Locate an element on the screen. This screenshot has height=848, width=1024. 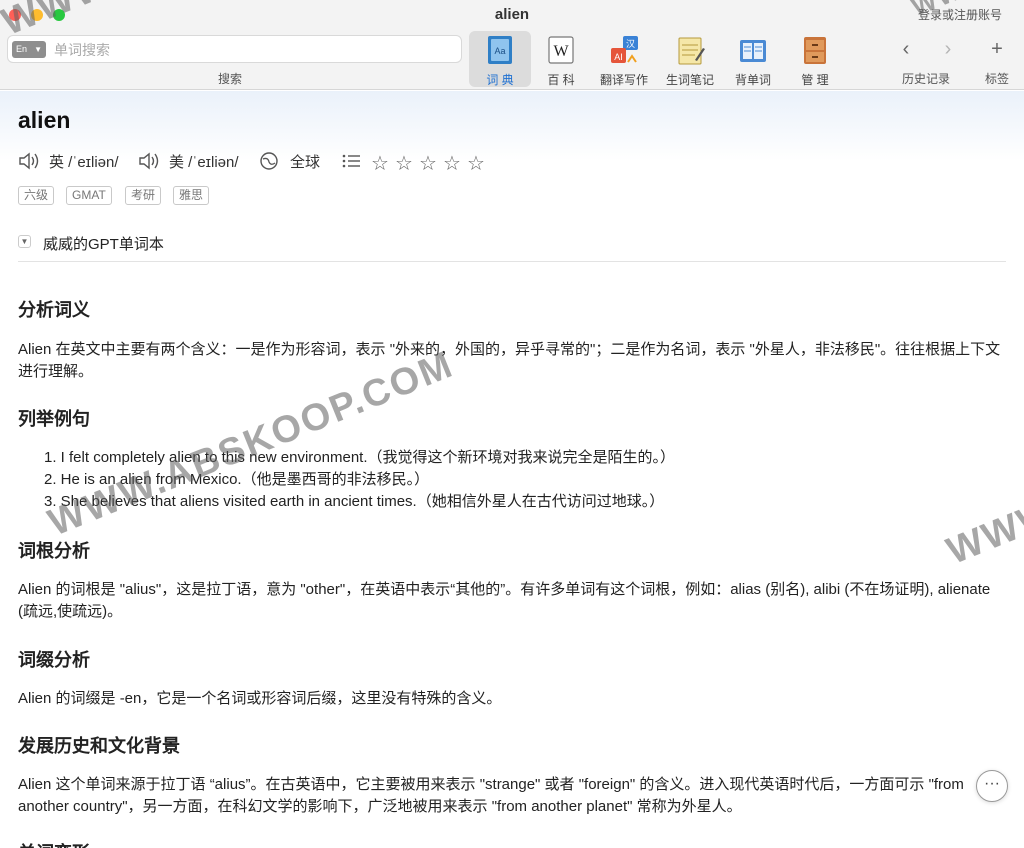
tool-flashcards-label: 背单词 is located at coordinates (752, 80).